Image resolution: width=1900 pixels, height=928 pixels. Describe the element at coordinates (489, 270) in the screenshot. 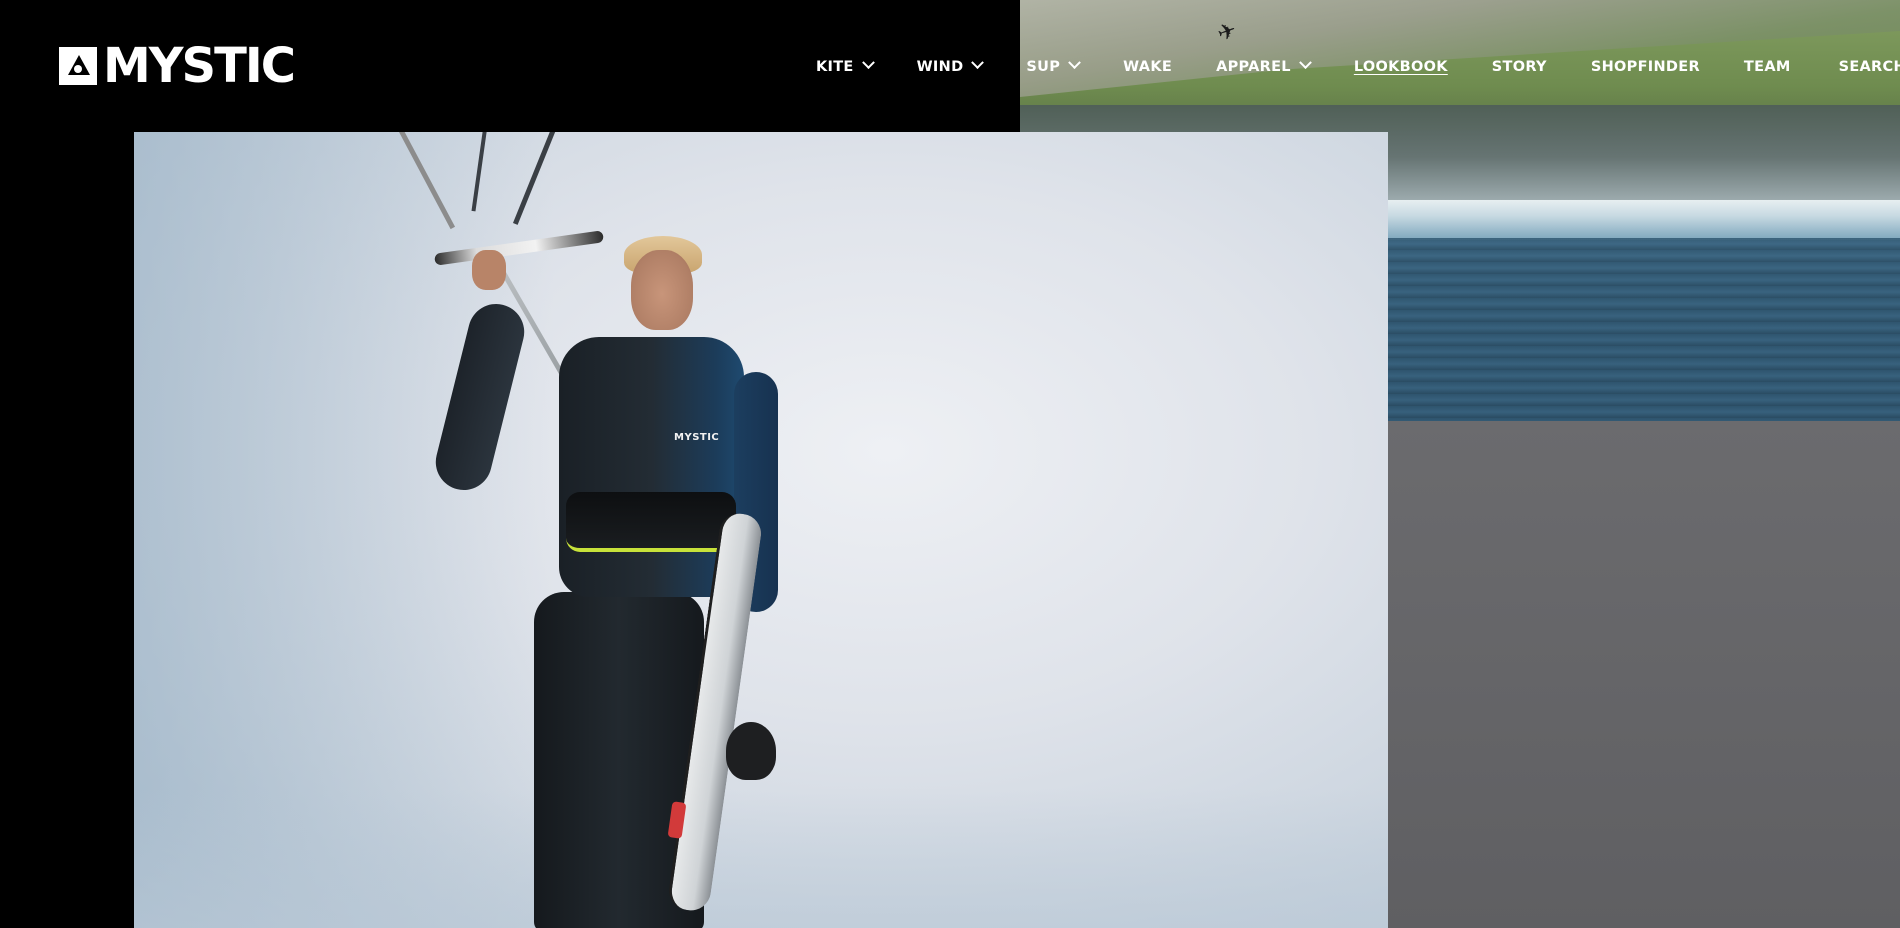

I see `rider-hand` at that location.